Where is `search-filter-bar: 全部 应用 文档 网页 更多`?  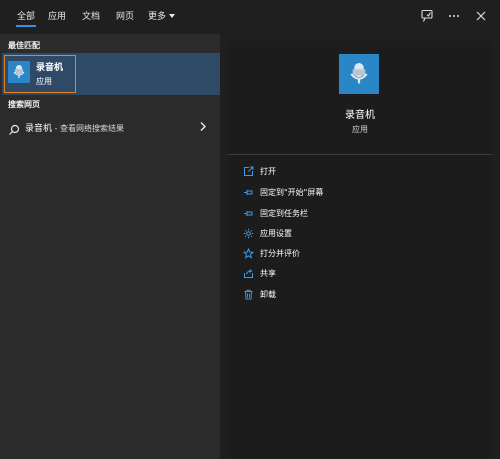 search-filter-bar: 全部 应用 文档 网页 更多 is located at coordinates (250, 17).